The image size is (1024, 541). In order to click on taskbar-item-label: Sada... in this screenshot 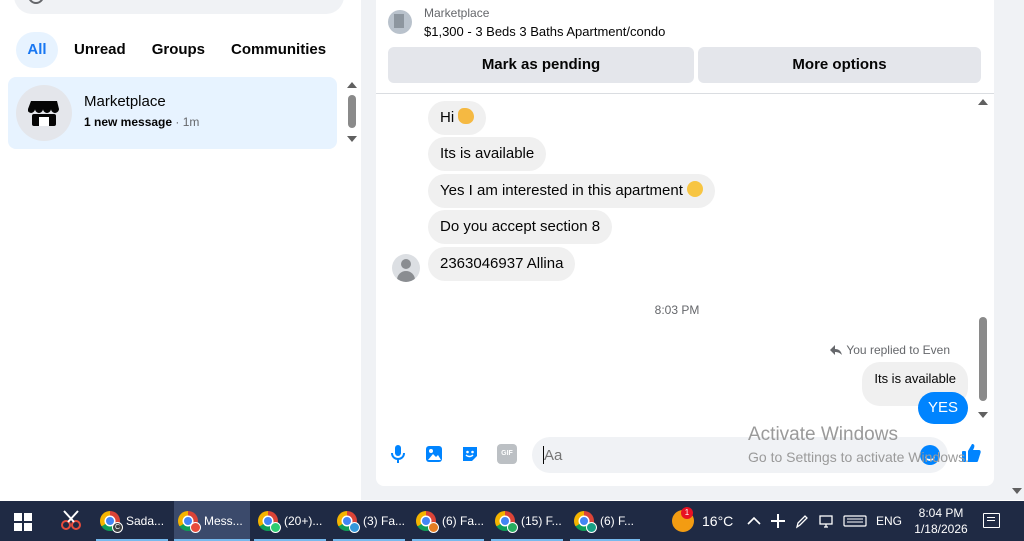, I will do `click(145, 521)`.